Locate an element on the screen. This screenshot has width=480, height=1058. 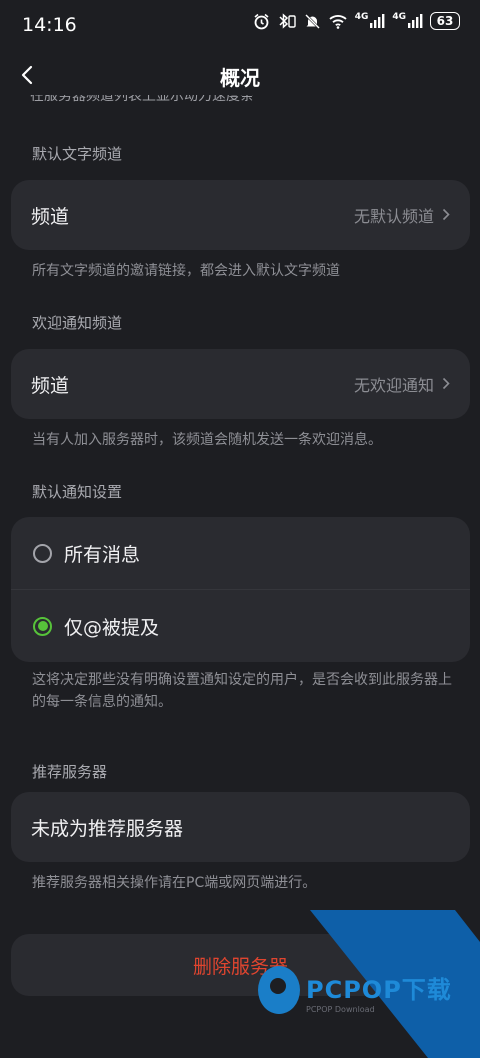
page-title: 概况 is located at coordinates (240, 78).